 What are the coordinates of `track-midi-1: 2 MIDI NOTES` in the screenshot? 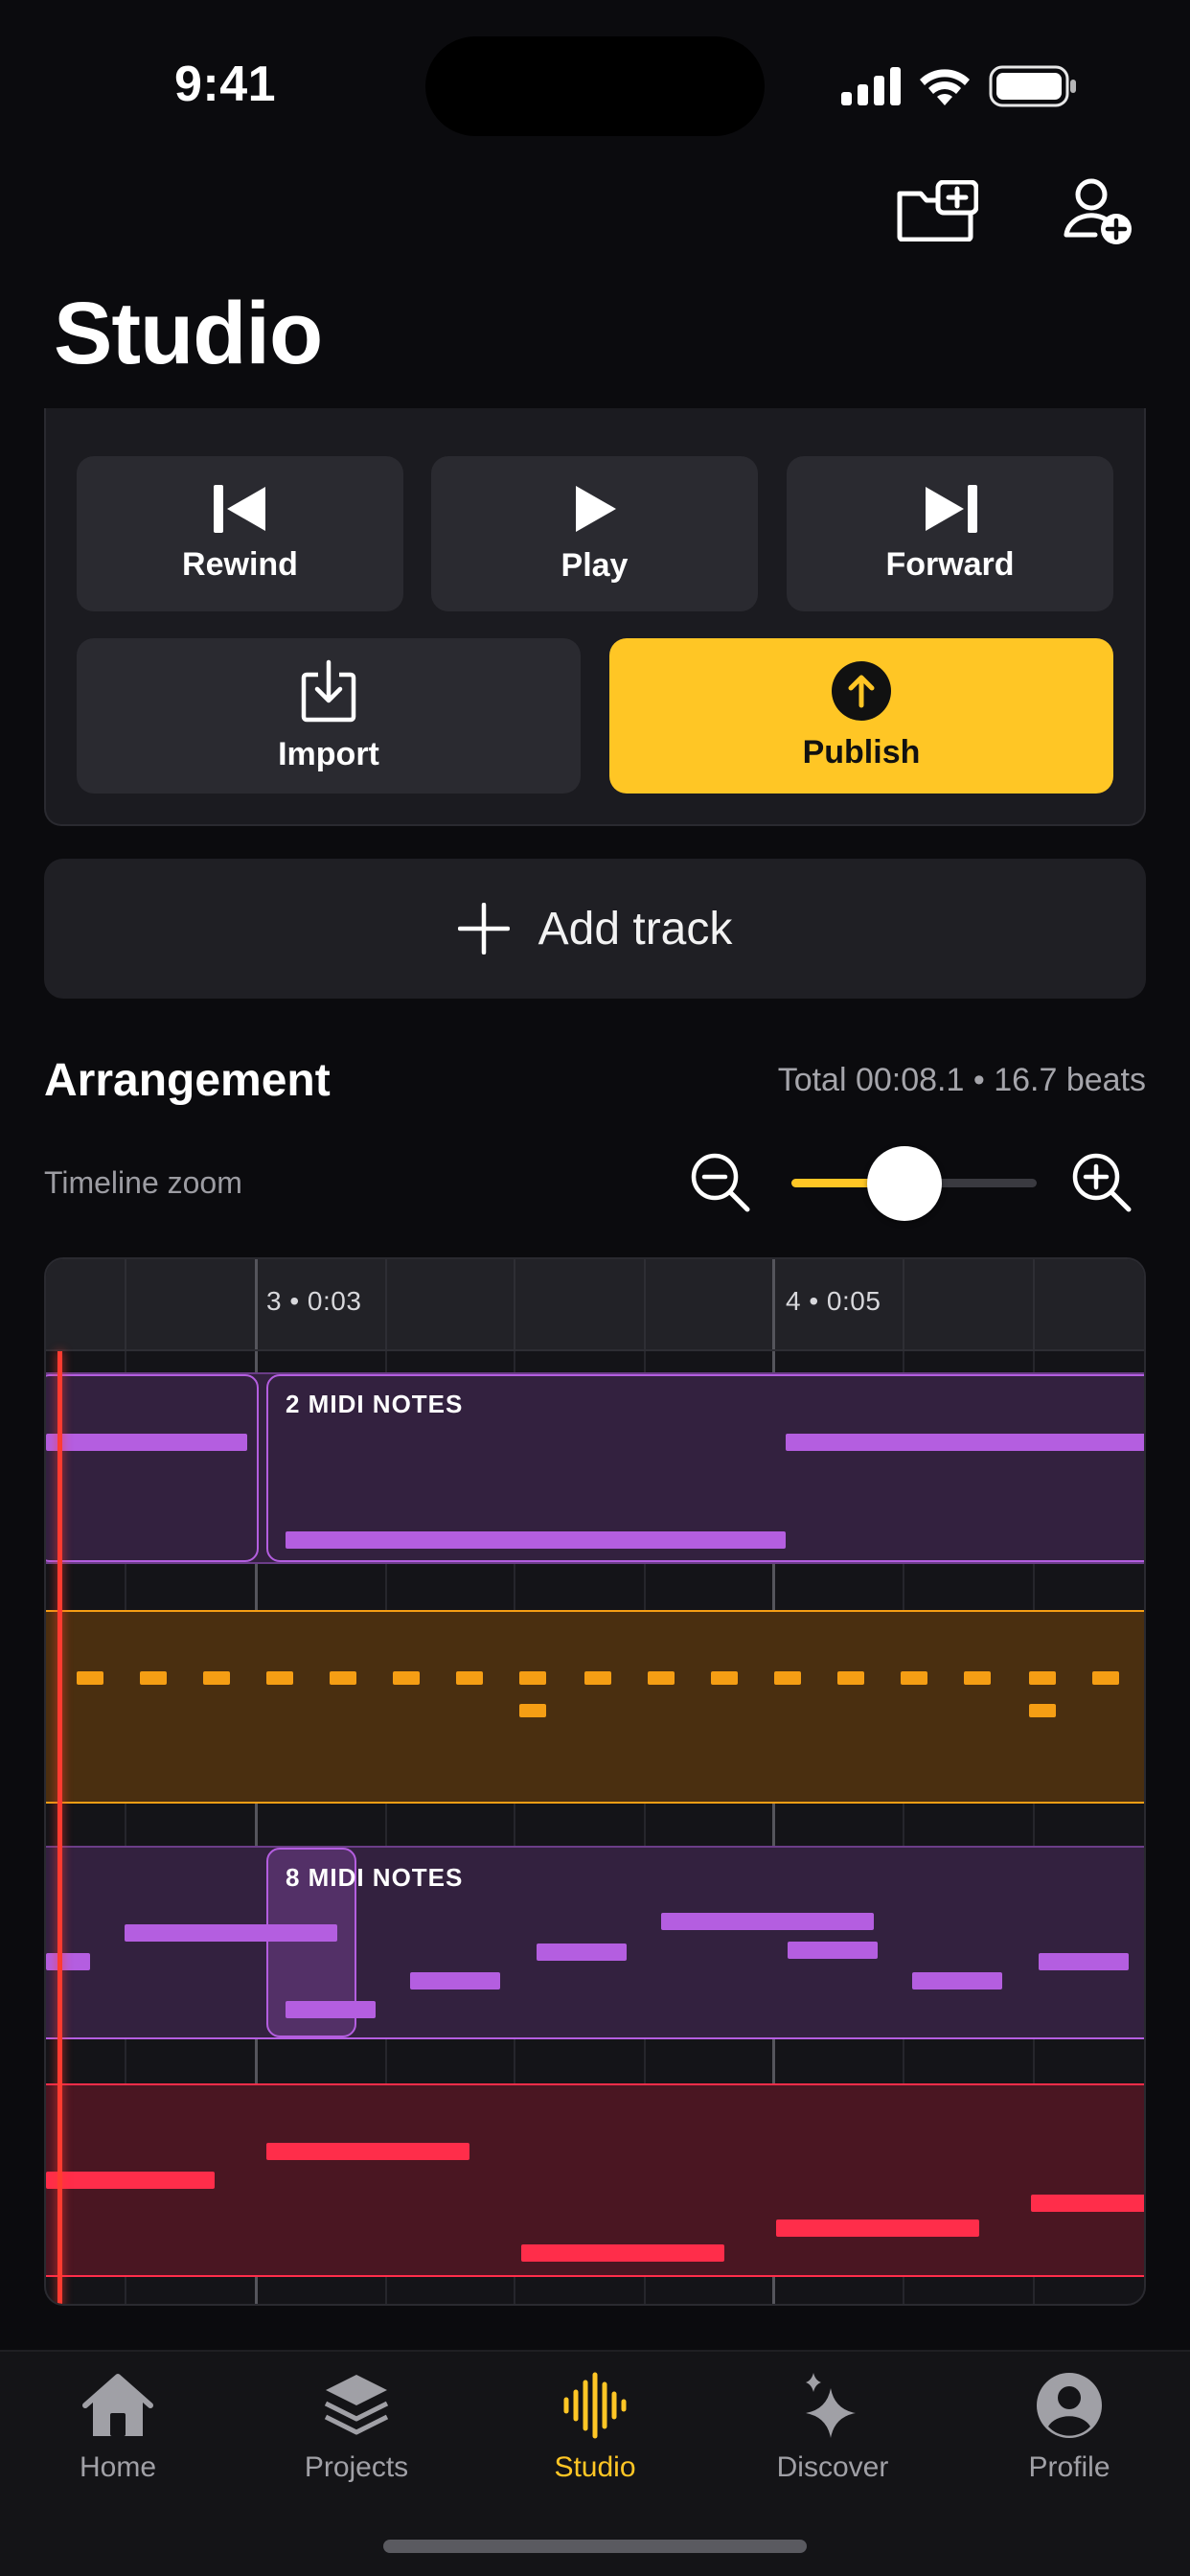 It's located at (595, 1468).